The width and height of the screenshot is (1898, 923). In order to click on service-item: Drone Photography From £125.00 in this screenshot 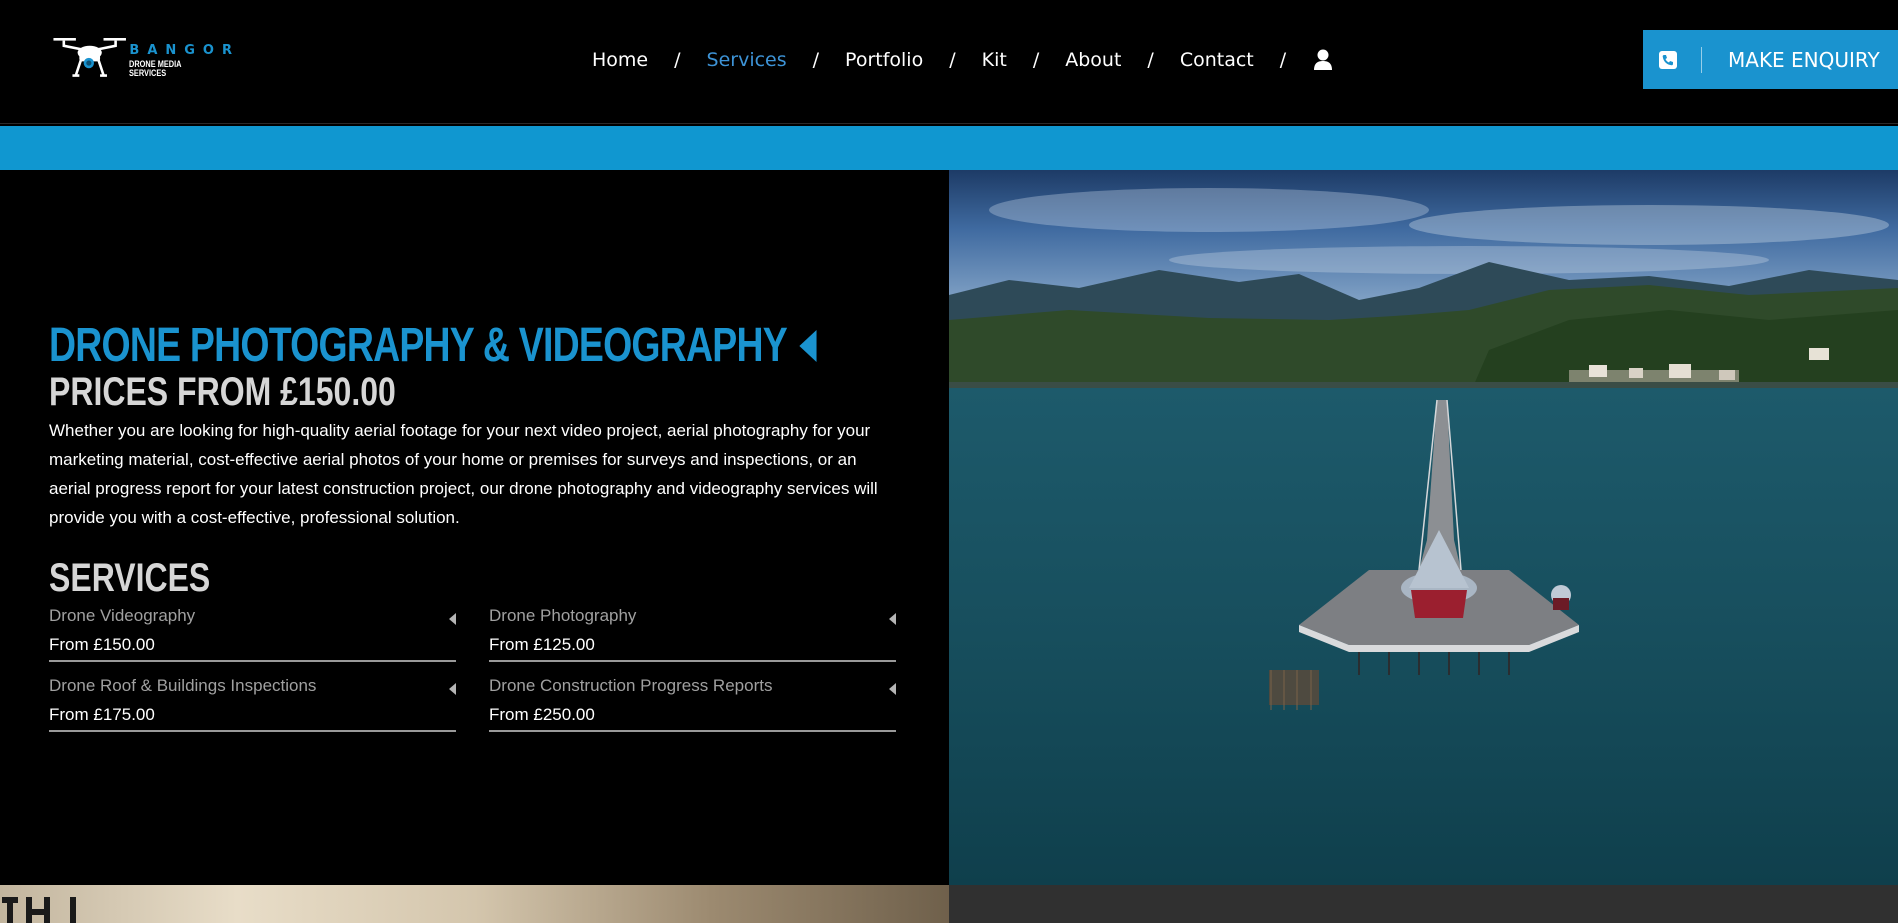, I will do `click(692, 632)`.